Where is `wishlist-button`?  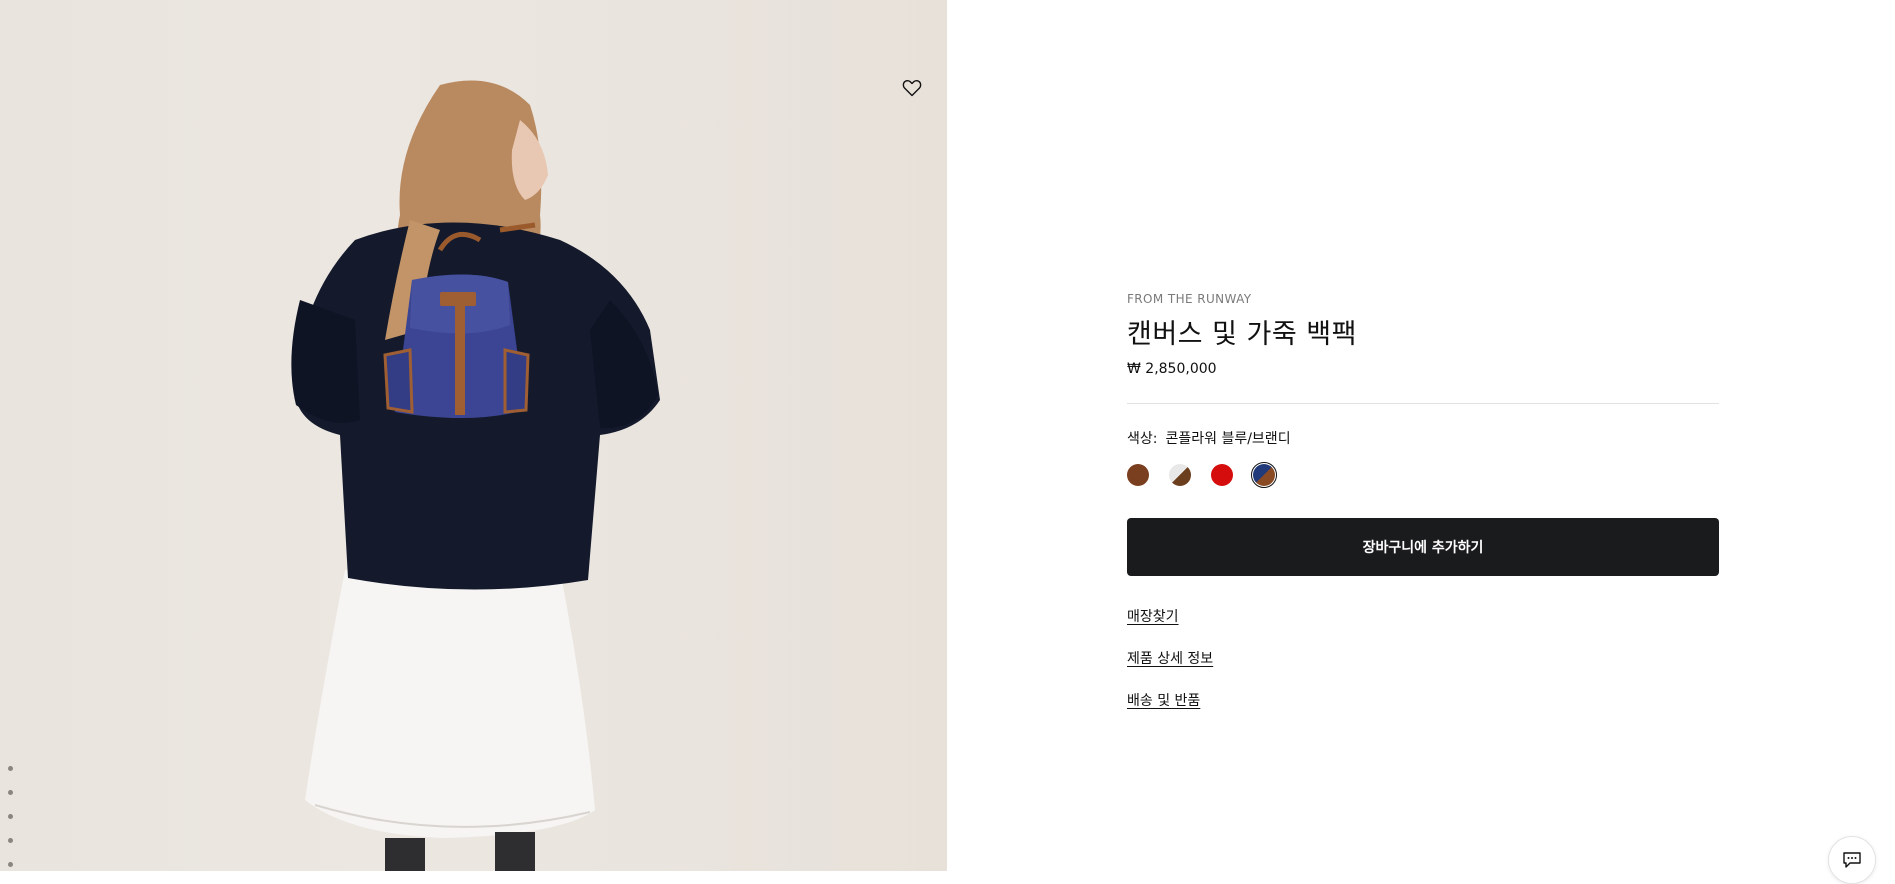
wishlist-button is located at coordinates (912, 88).